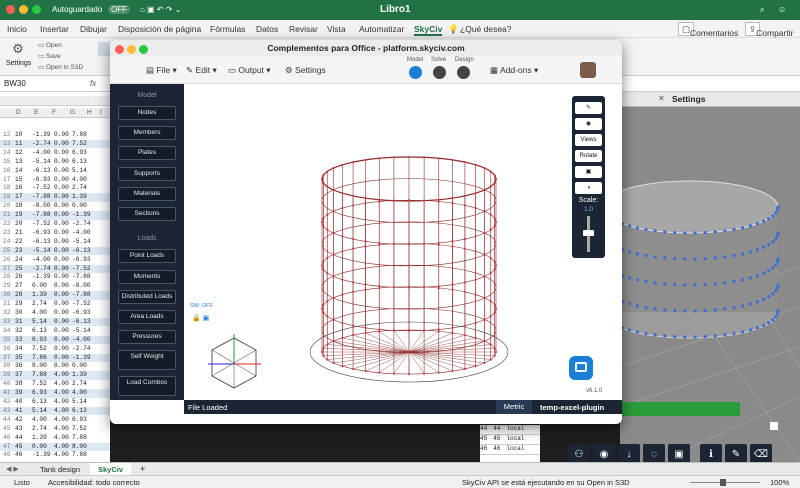 The image size is (800, 488). I want to click on table-row: 31 29 2.74 0.00 -7.52, so click(55, 304).